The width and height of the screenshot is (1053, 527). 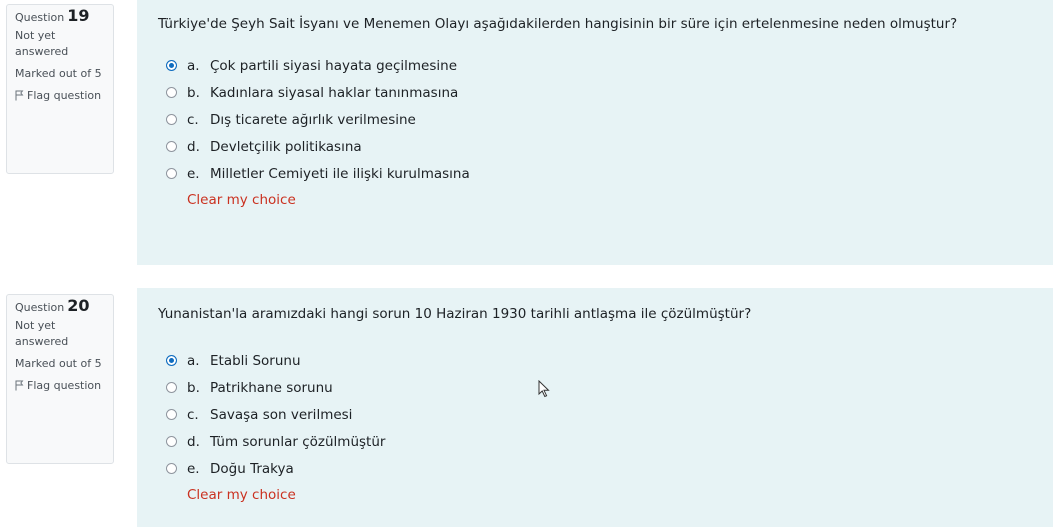 I want to click on answer-option-a: a. Çok partili siyasi hayata geçilmesine, so click(x=599, y=65).